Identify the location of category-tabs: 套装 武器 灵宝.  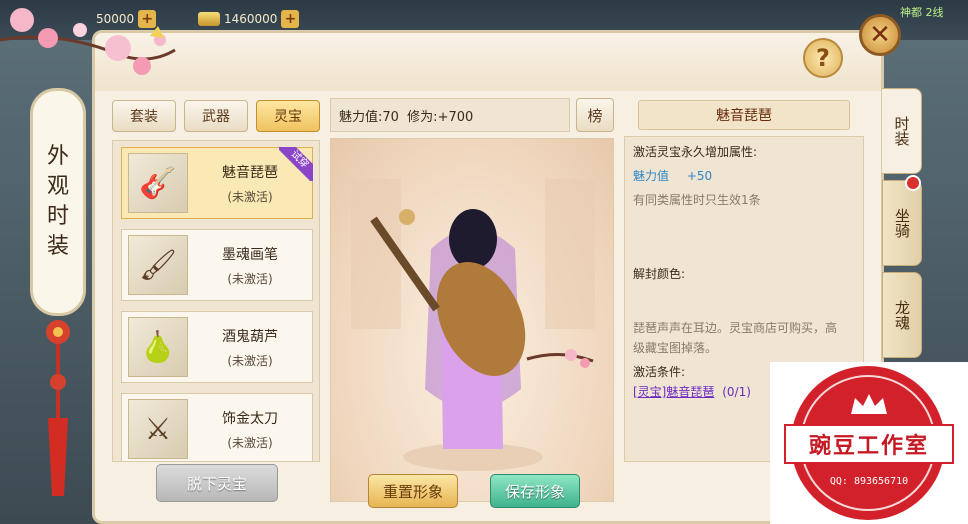
(216, 116).